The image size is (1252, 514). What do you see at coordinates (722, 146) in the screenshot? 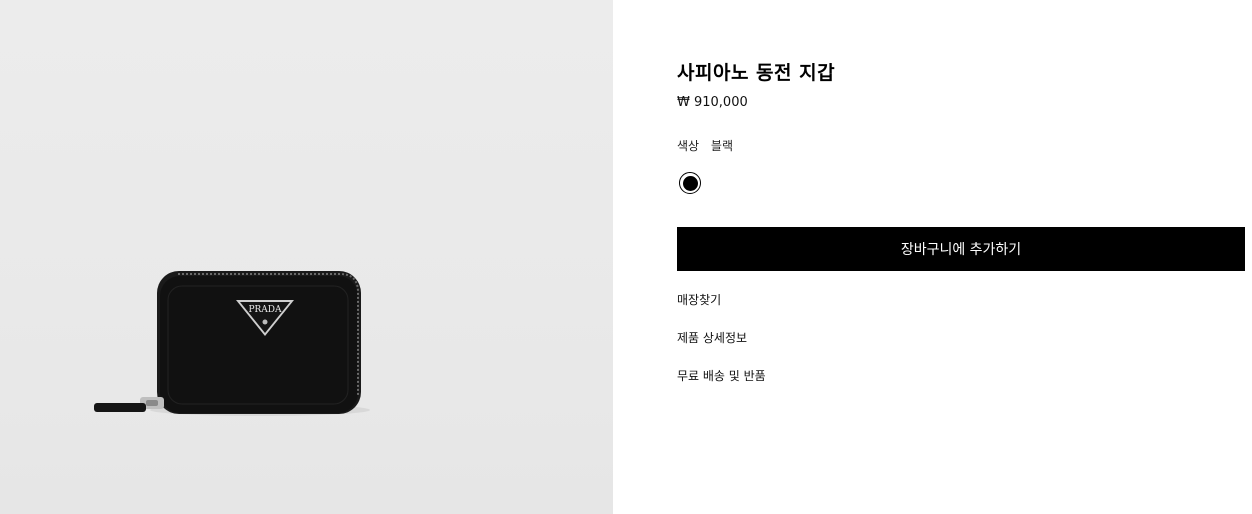
I see `color-value: 블랙` at bounding box center [722, 146].